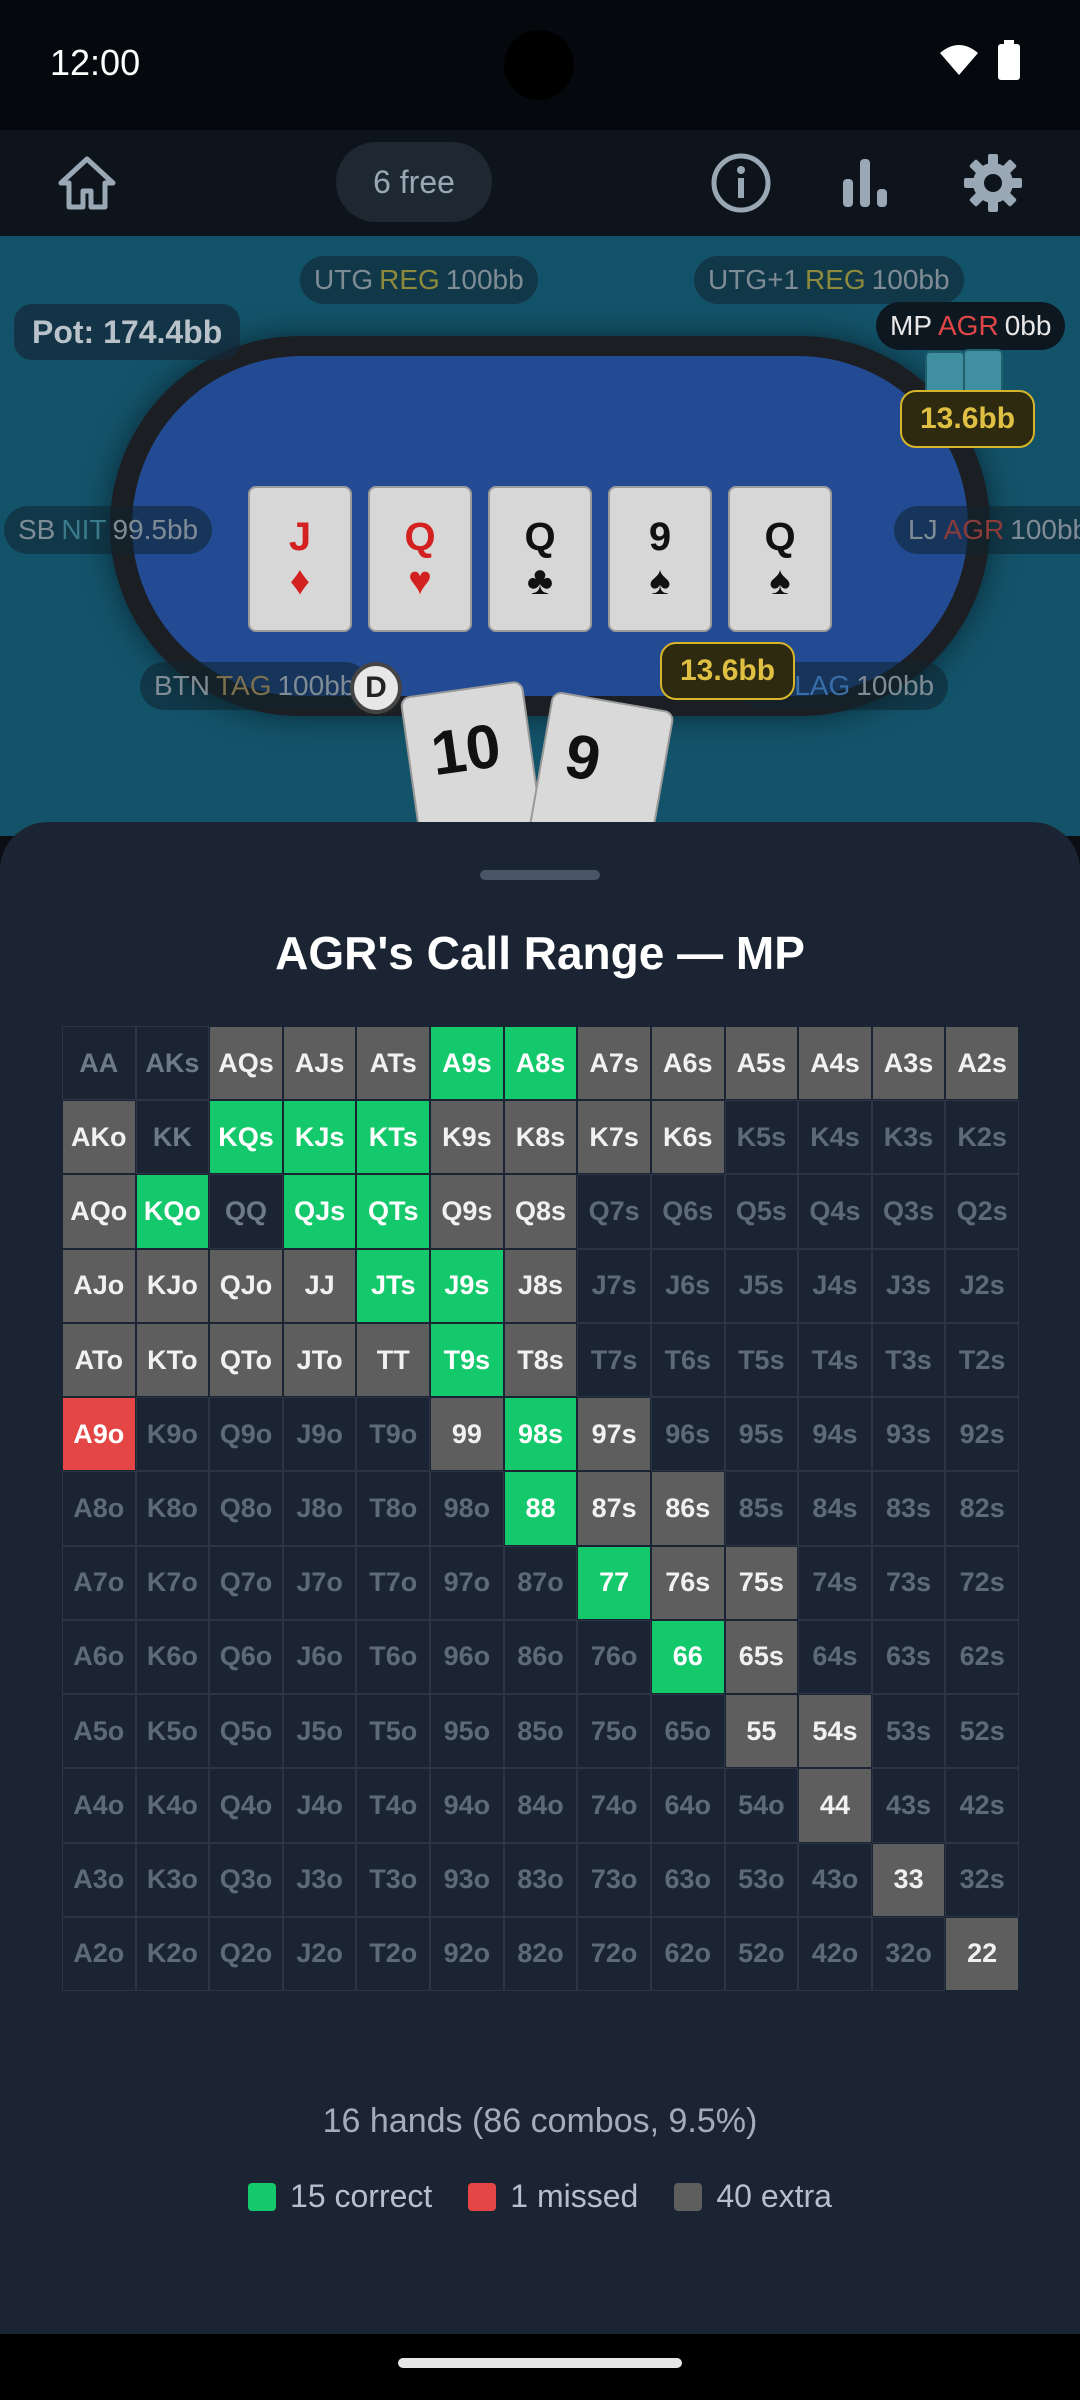 The image size is (1080, 2400). Describe the element at coordinates (99, 1137) in the screenshot. I see `hand-cell-AKo: AKo` at that location.